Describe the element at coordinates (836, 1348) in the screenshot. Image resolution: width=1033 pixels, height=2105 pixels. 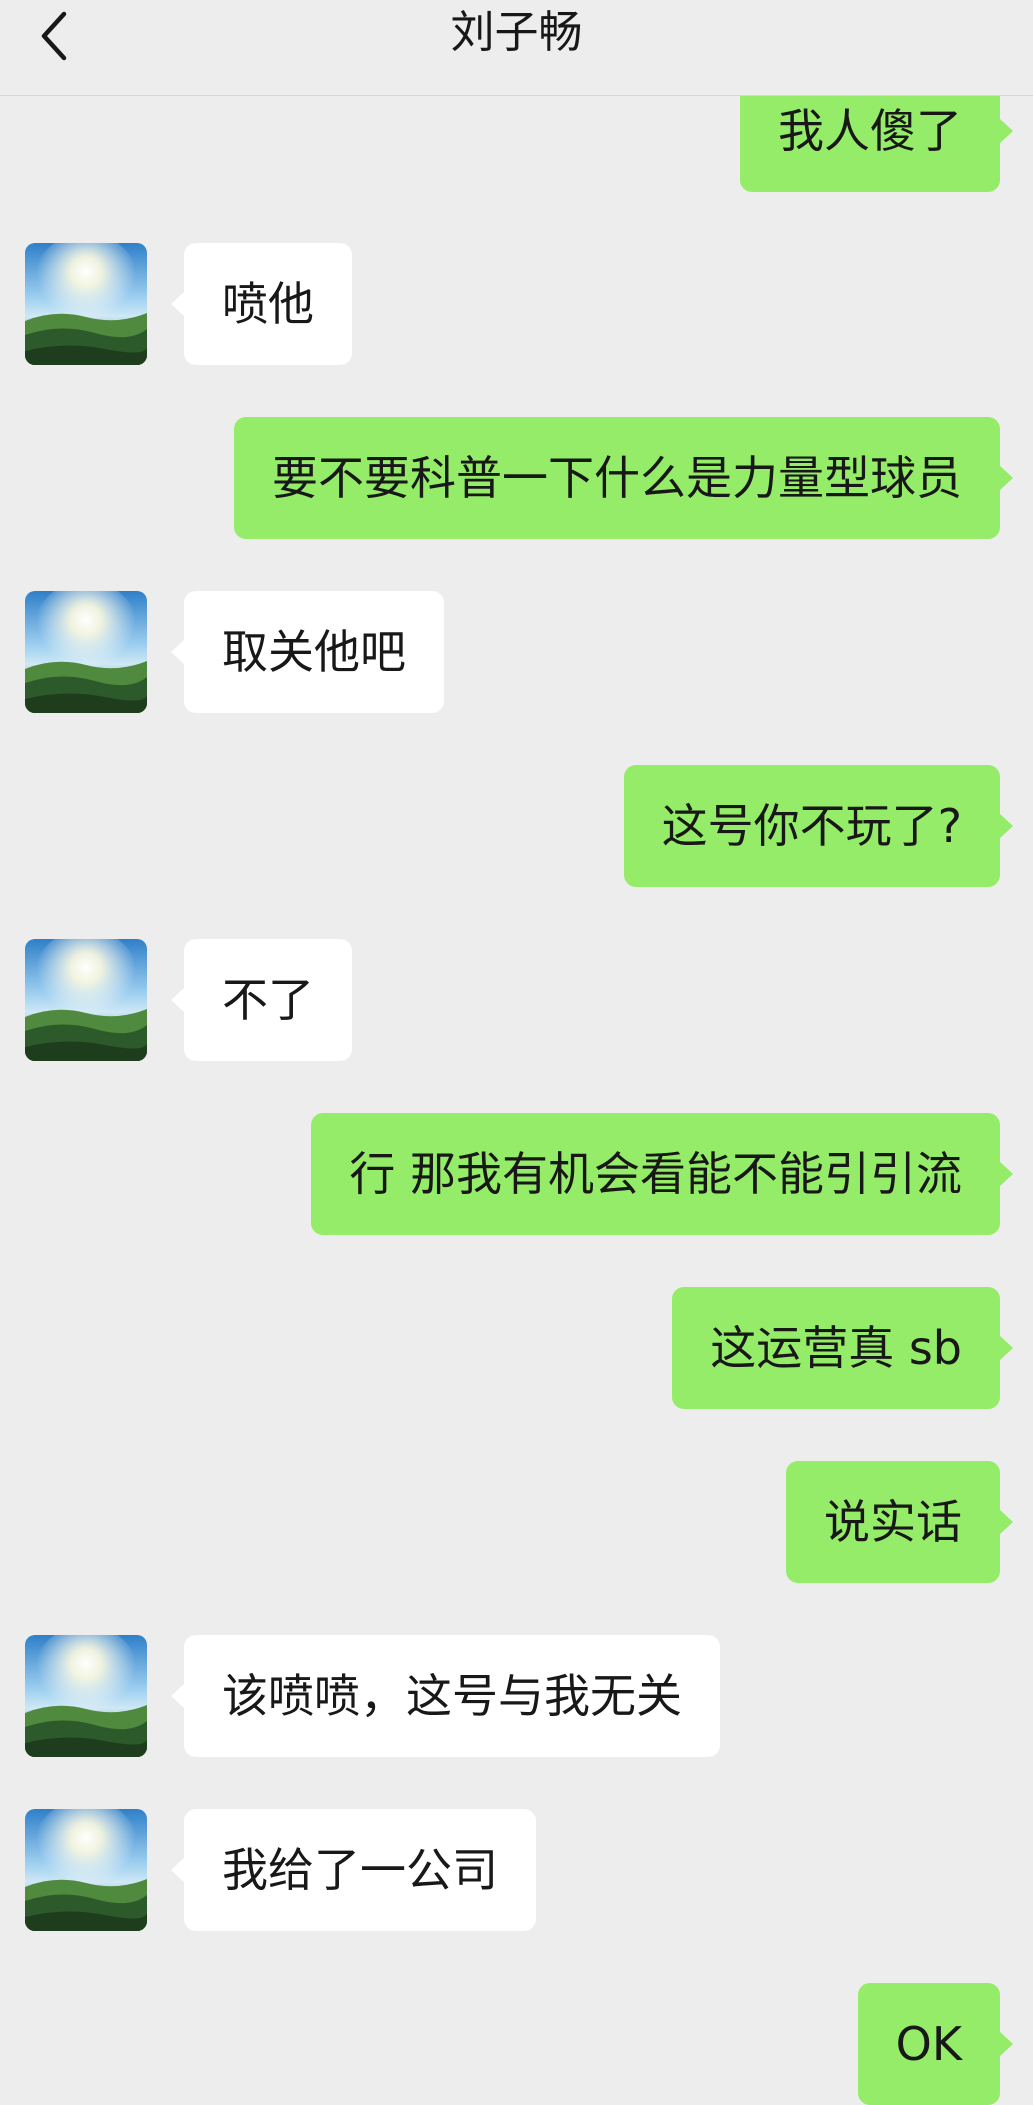
I see `message-text: 这运营真 sb` at that location.